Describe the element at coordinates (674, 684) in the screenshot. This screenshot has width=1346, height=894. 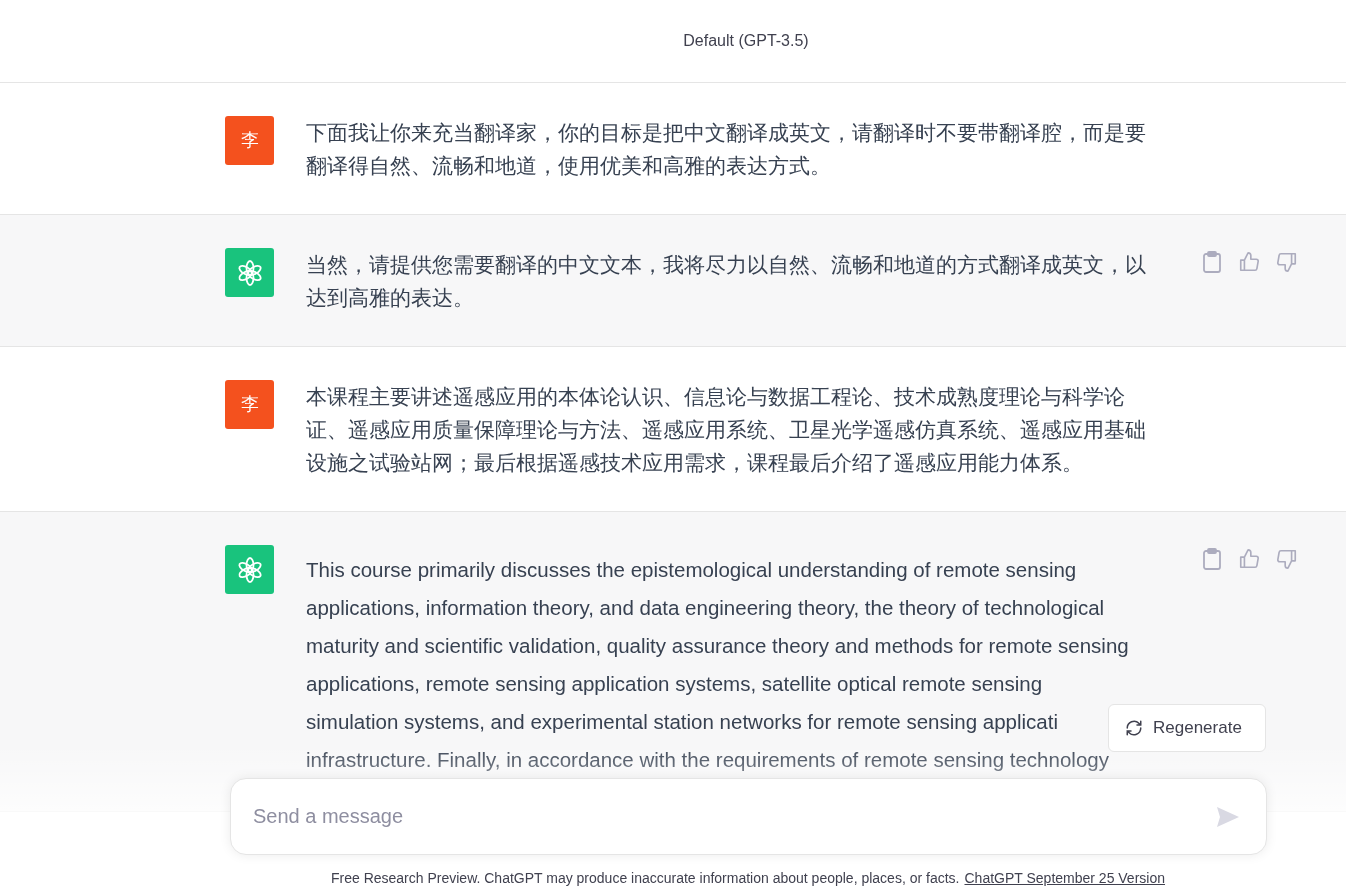
I see `message-line: applications, remote sensing application systems, satellite optical remote sensing` at that location.